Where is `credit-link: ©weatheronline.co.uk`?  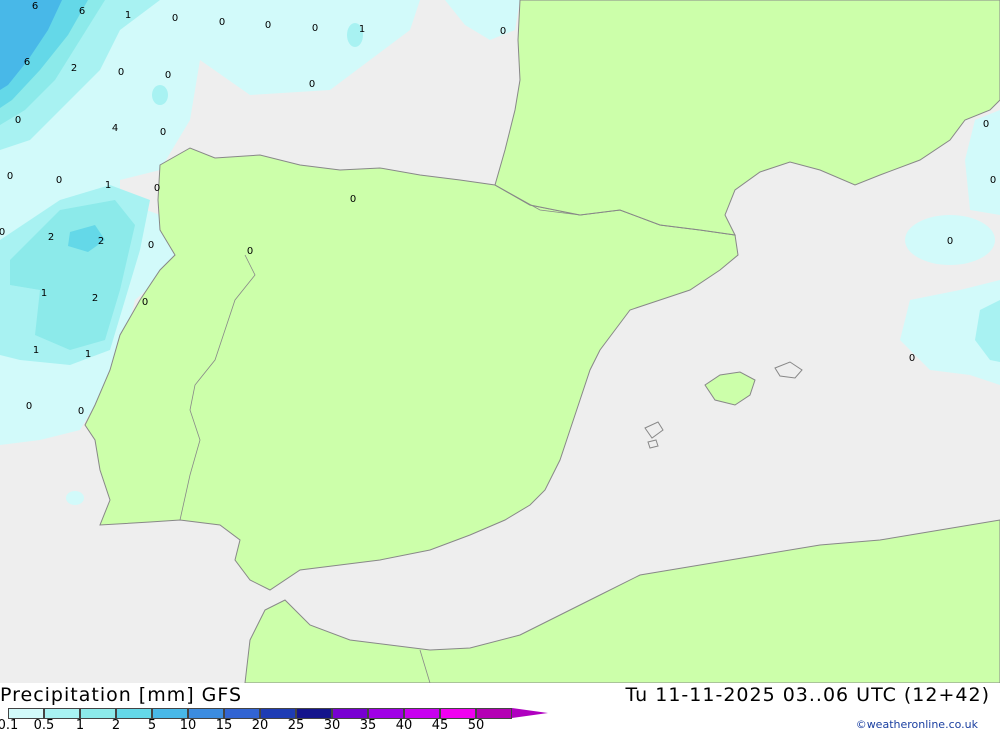
credit-link: ©weatheronline.co.uk is located at coordinates (917, 724).